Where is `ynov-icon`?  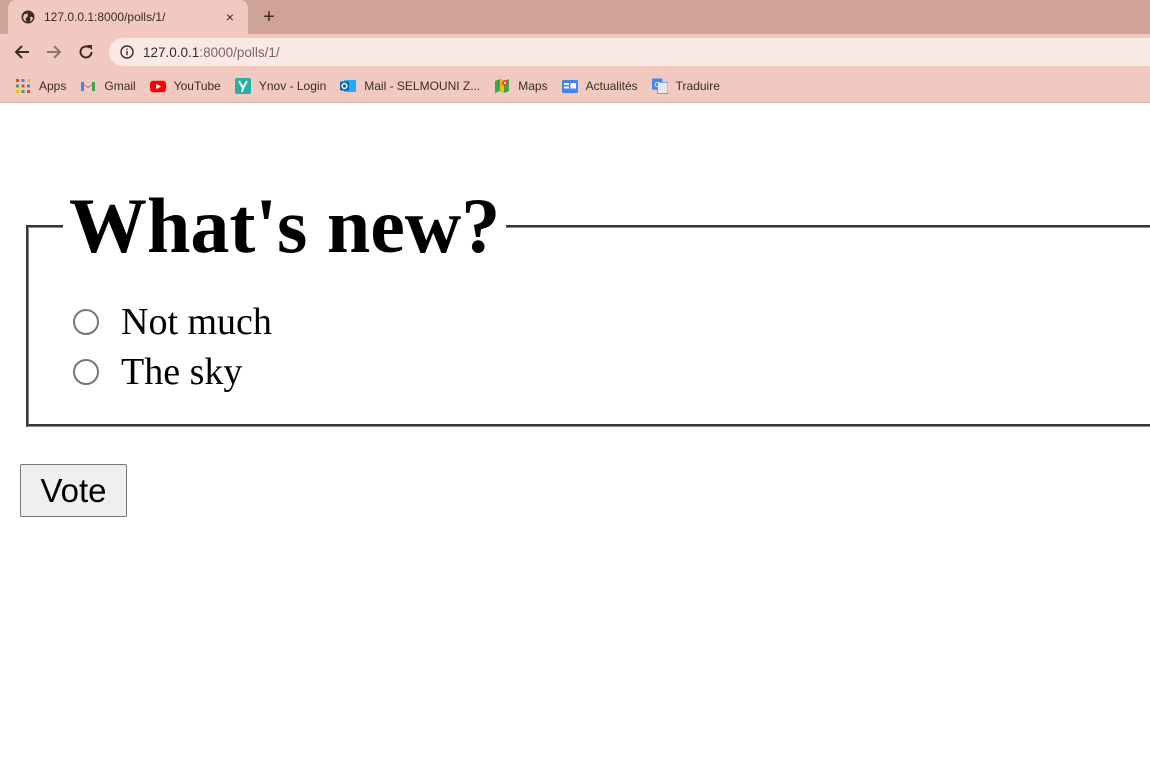
ynov-icon is located at coordinates (242, 86).